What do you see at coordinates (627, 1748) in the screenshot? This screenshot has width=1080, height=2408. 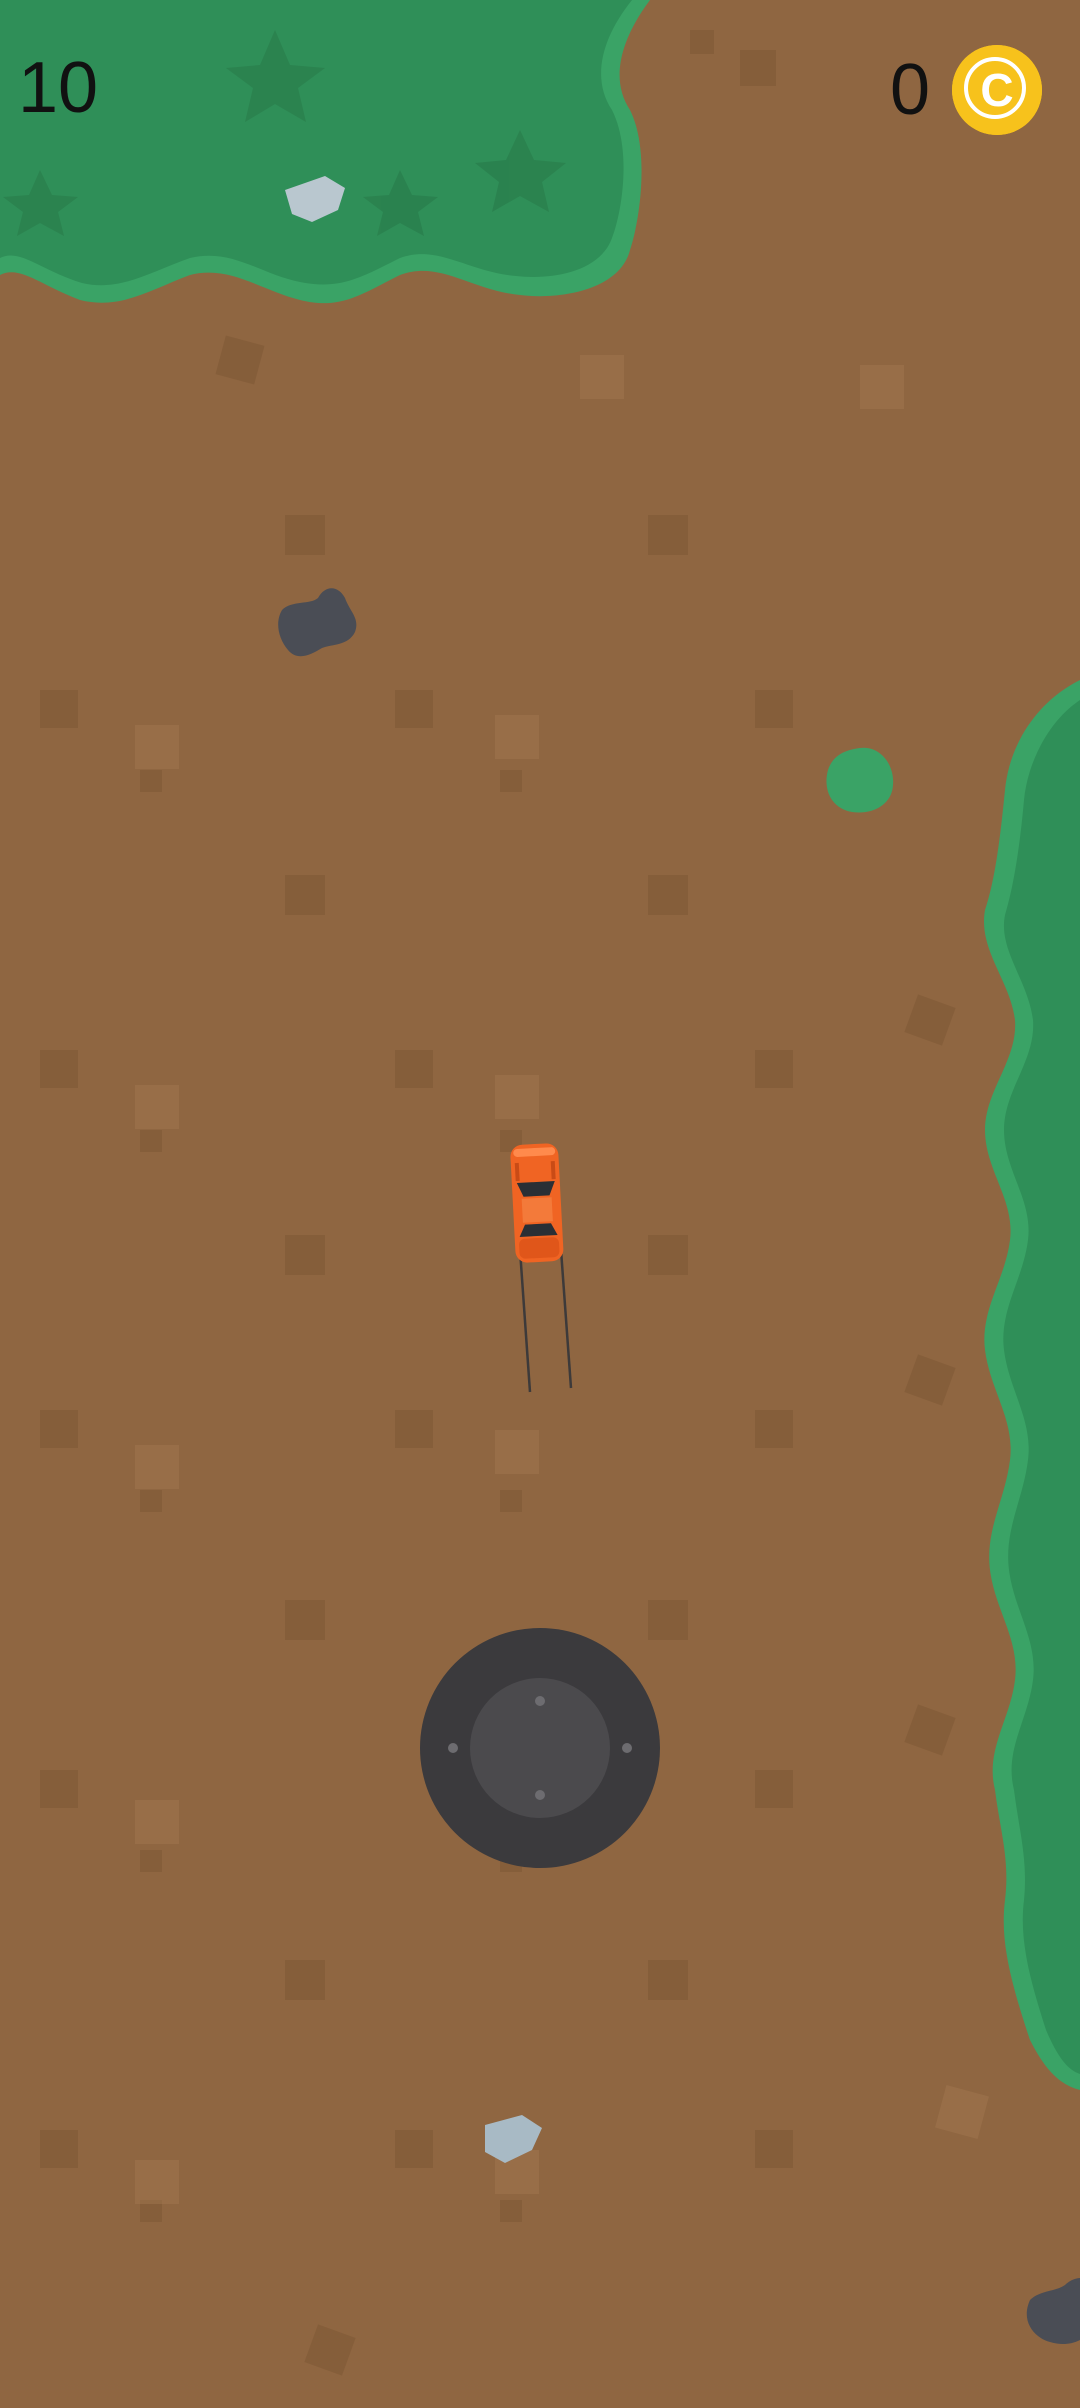 I see `joystick-dot-right` at bounding box center [627, 1748].